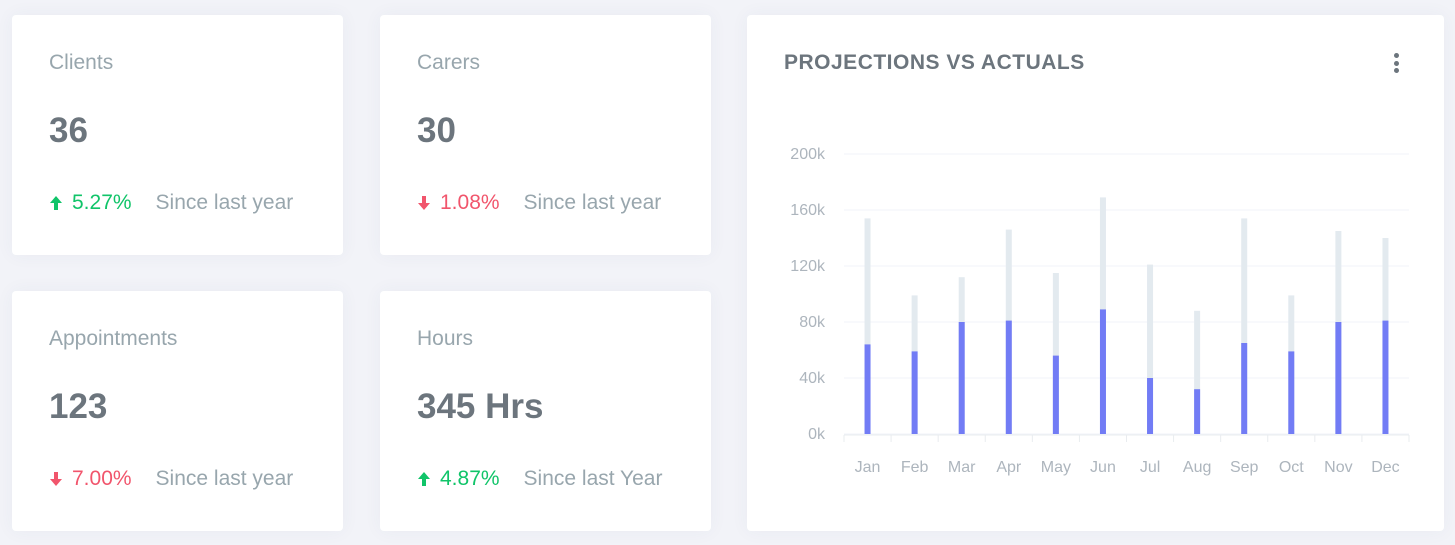 The image size is (1455, 545). Describe the element at coordinates (445, 338) in the screenshot. I see `stat-label: Hours` at that location.